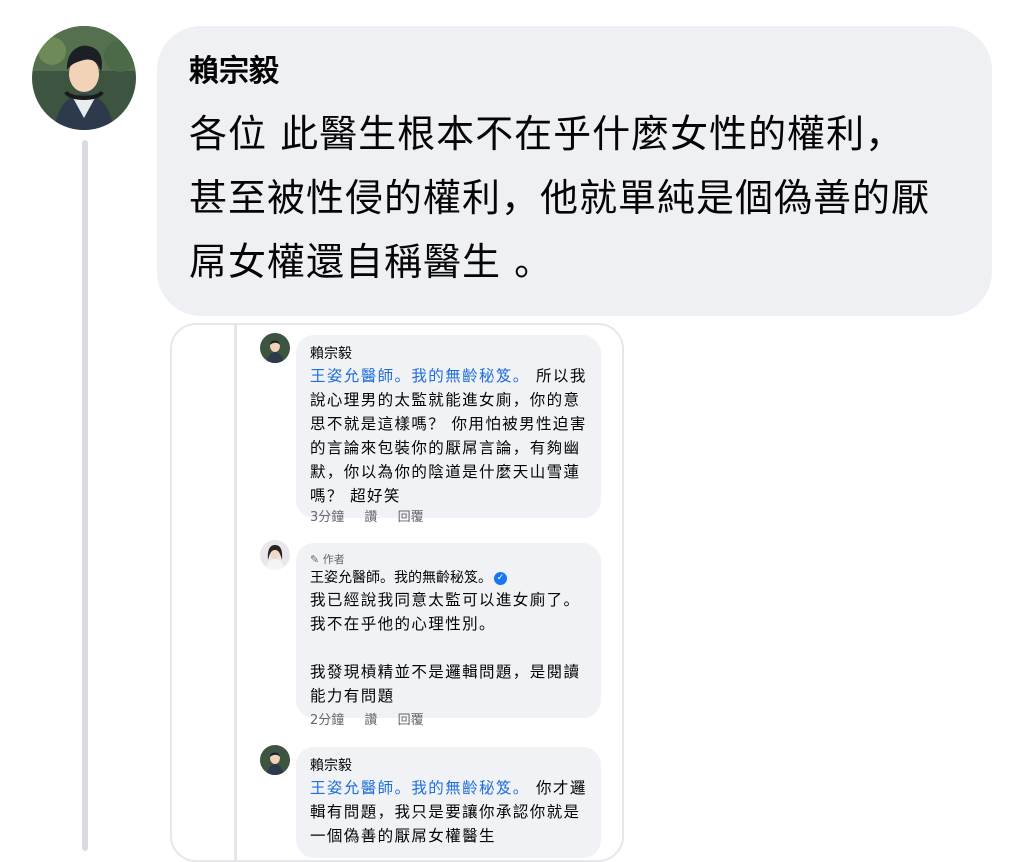 The height and width of the screenshot is (862, 1024). I want to click on comment-author: 王姿允醫師。我的無齡秘笈。 ✓, so click(449, 578).